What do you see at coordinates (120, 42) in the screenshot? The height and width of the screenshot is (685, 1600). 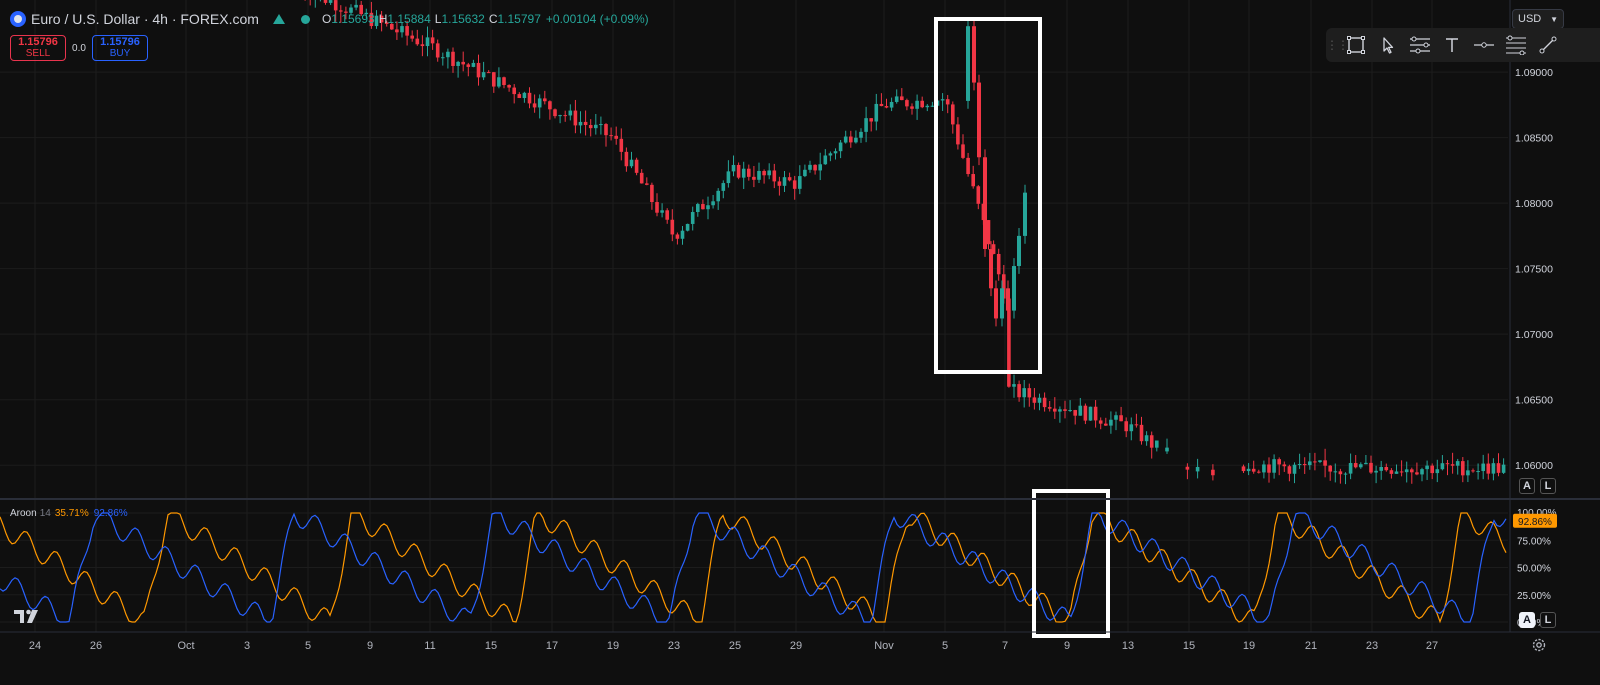 I see `buy-price: 1.15796` at bounding box center [120, 42].